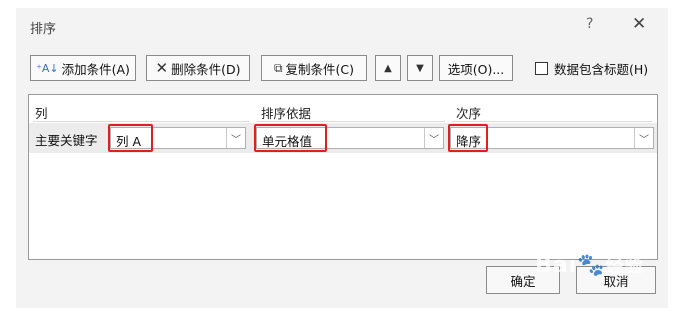 The width and height of the screenshot is (696, 314). Describe the element at coordinates (162, 68) in the screenshot. I see `delete-icon: ✕` at that location.